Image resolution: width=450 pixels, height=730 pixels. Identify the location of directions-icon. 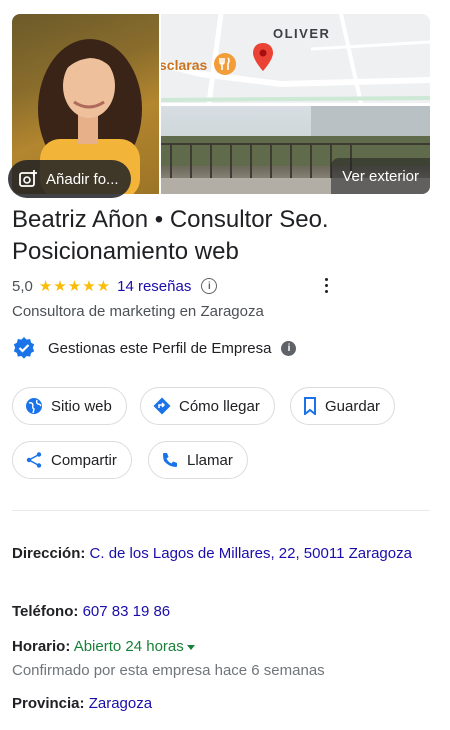
(162, 406).